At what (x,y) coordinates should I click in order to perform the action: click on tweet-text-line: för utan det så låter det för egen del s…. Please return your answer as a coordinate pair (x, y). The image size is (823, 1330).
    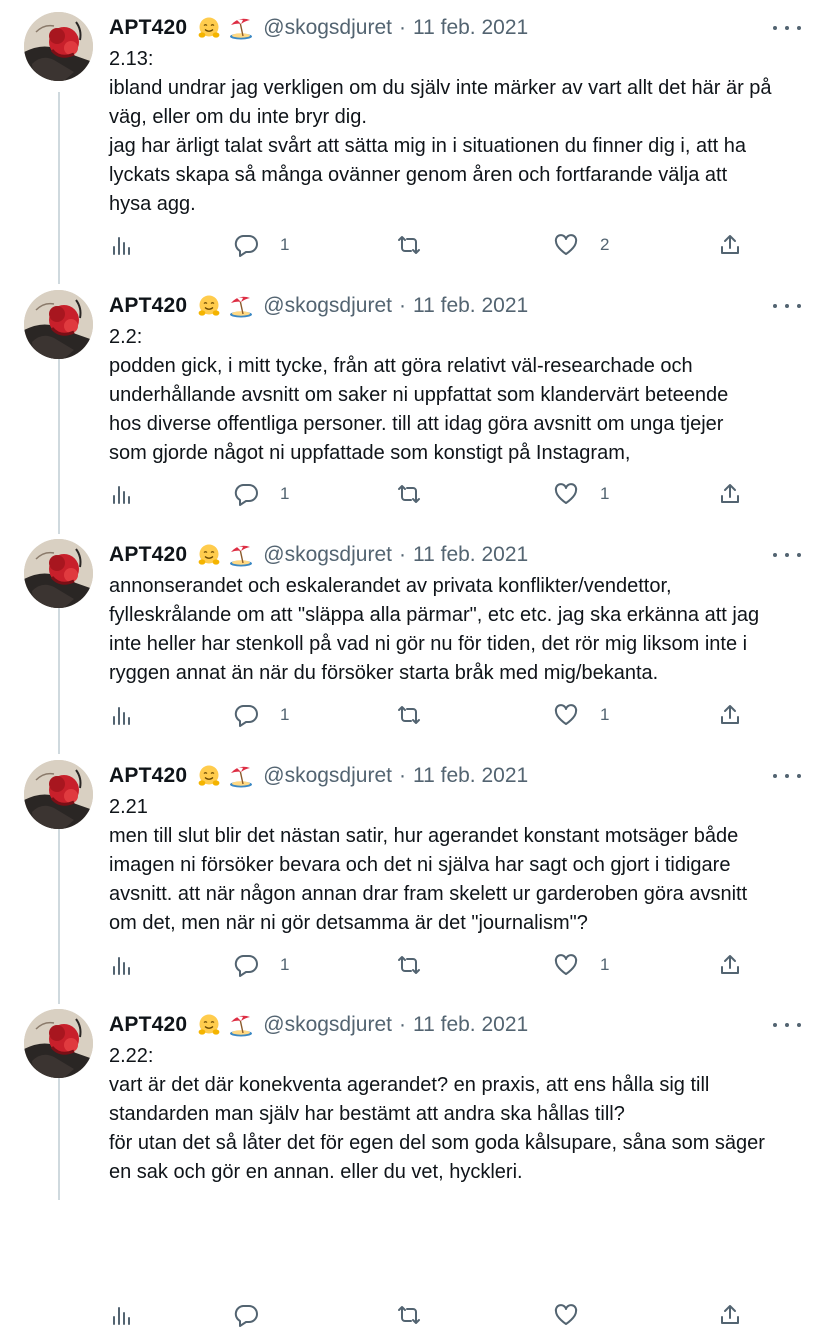
    Looking at the image, I should click on (437, 1143).